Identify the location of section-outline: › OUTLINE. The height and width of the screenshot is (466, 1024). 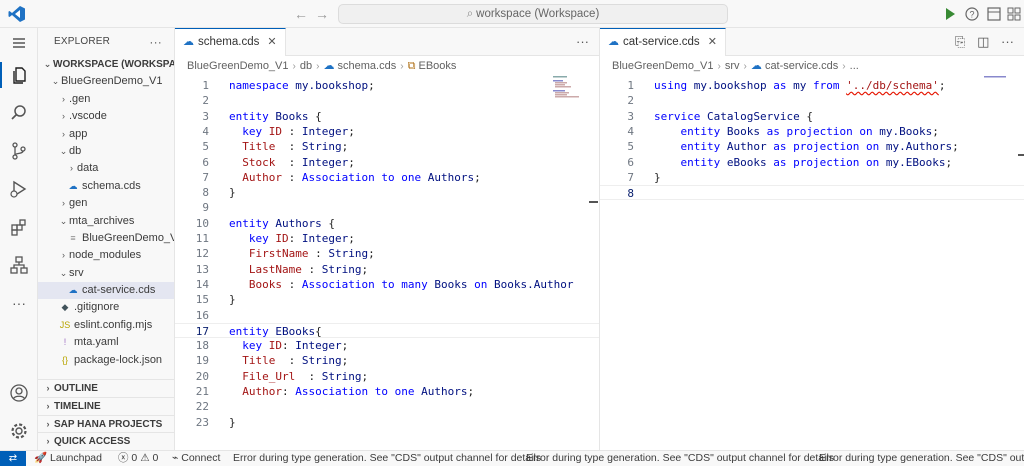
(106, 387).